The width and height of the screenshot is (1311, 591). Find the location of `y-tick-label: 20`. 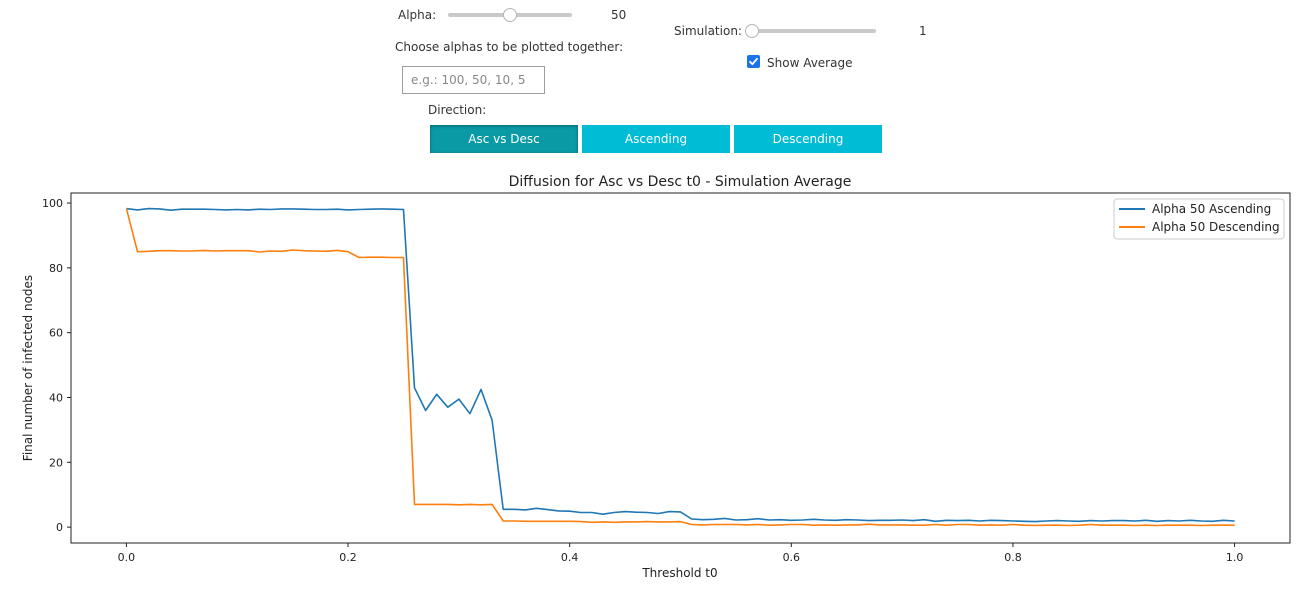

y-tick-label: 20 is located at coordinates (56, 462).